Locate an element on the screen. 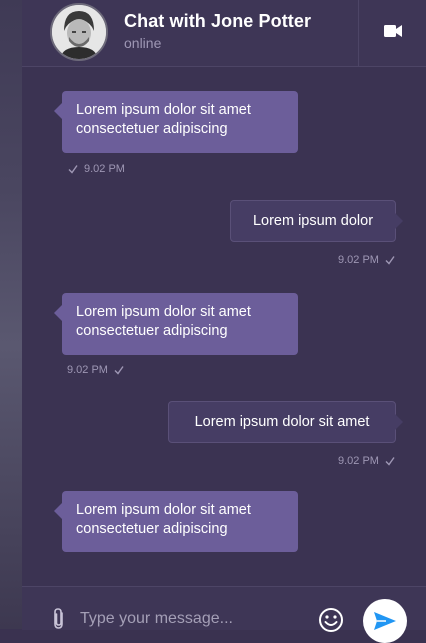 This screenshot has height=643, width=426. video-camera-icon is located at coordinates (393, 31).